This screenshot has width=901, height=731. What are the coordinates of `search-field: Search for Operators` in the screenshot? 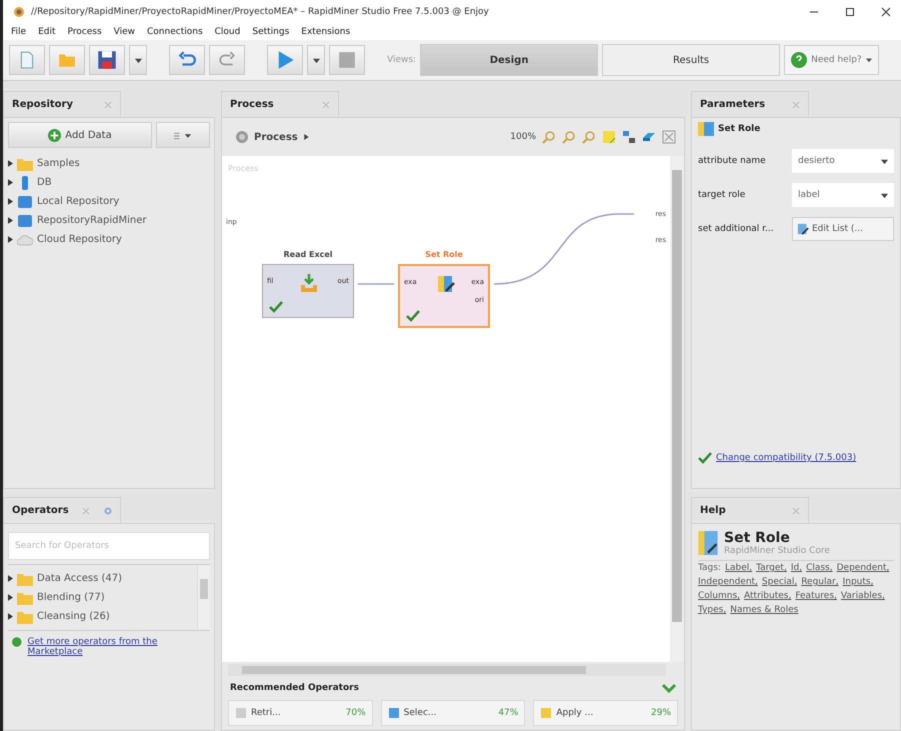 It's located at (109, 546).